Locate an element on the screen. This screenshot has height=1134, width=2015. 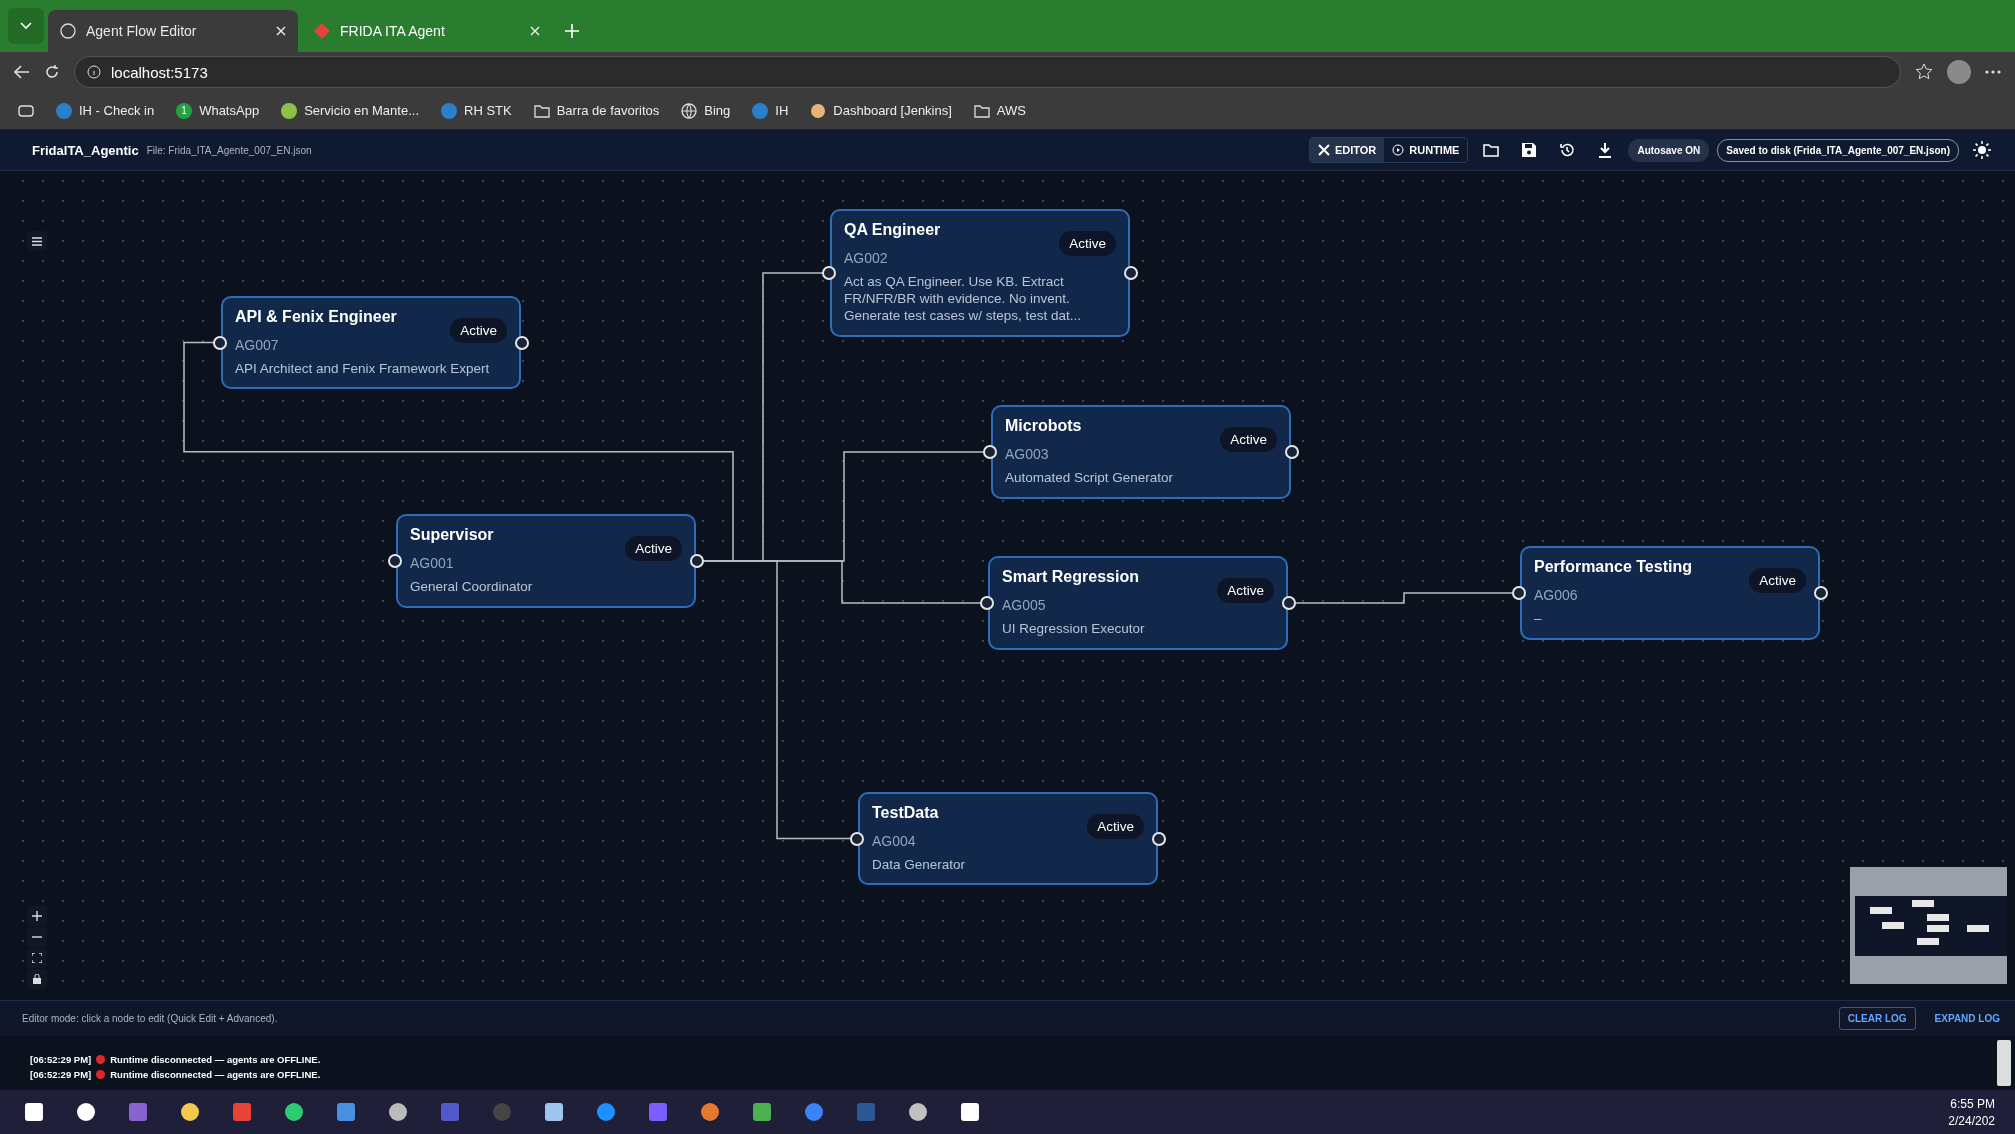
bookmark-link: AWS is located at coordinates (999, 110).